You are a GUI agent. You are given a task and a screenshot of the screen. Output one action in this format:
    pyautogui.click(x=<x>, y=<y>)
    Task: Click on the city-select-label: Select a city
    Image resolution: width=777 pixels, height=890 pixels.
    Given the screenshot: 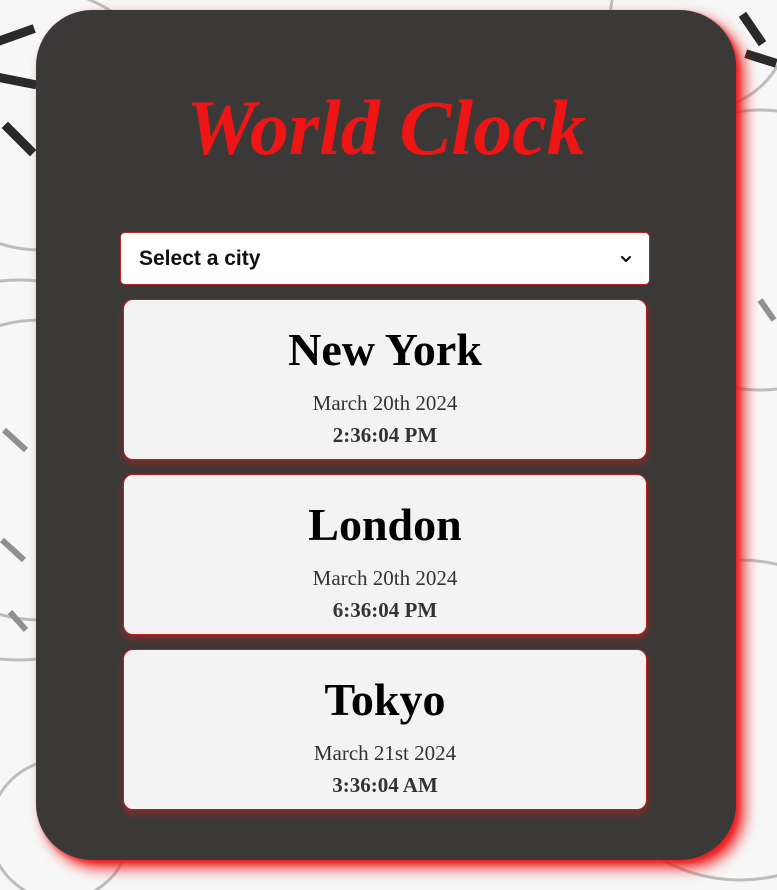 What is the action you would take?
    pyautogui.click(x=200, y=258)
    